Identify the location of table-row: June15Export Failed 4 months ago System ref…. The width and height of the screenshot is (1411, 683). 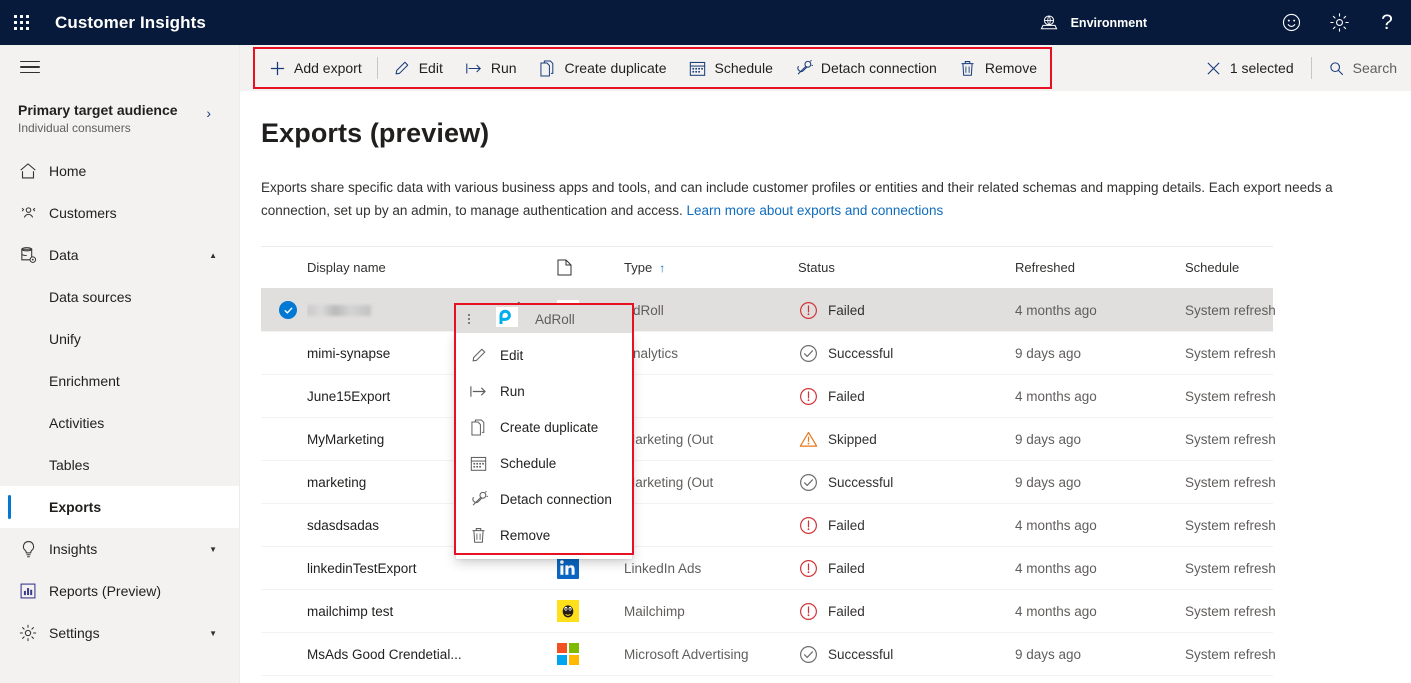
(768, 396).